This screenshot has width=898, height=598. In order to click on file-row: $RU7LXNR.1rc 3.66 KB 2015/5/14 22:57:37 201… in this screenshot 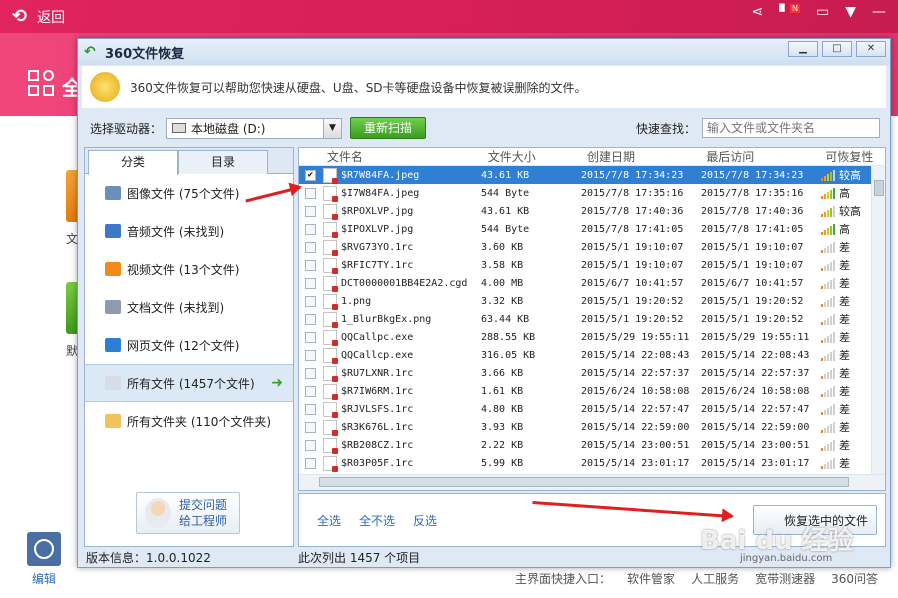, I will do `click(592, 373)`.